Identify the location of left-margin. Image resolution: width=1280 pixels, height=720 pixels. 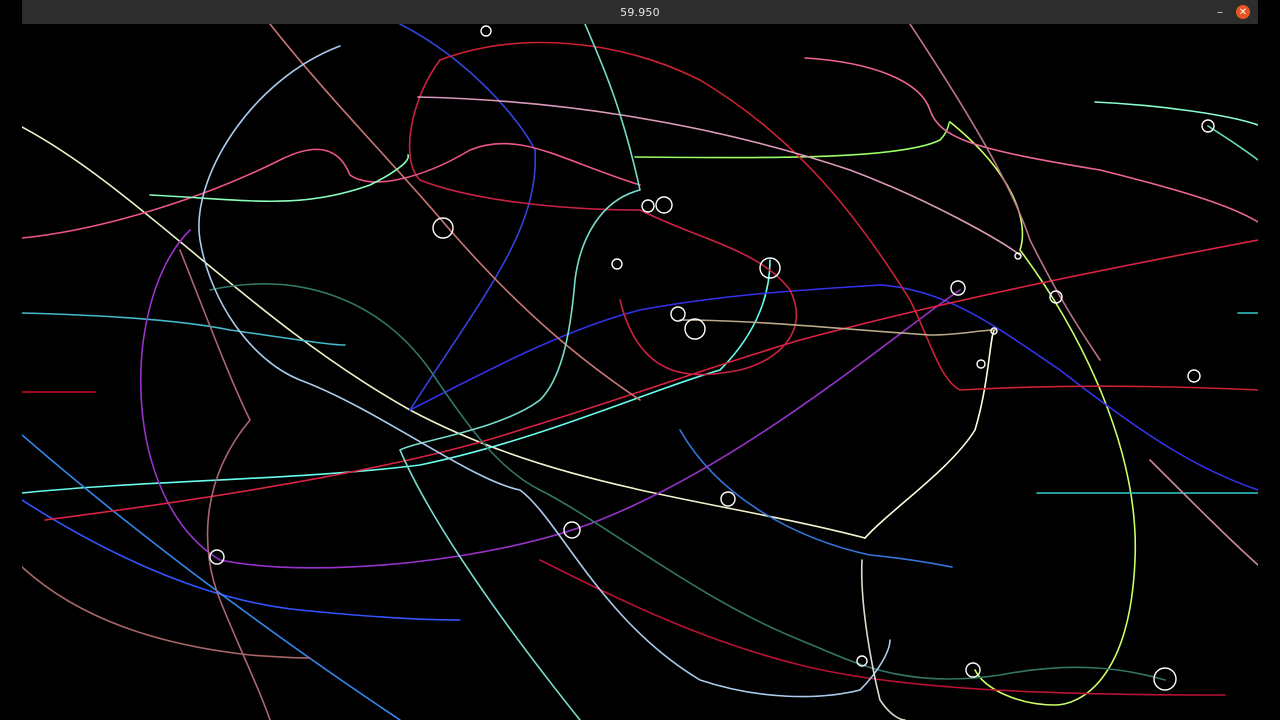
(11, 360).